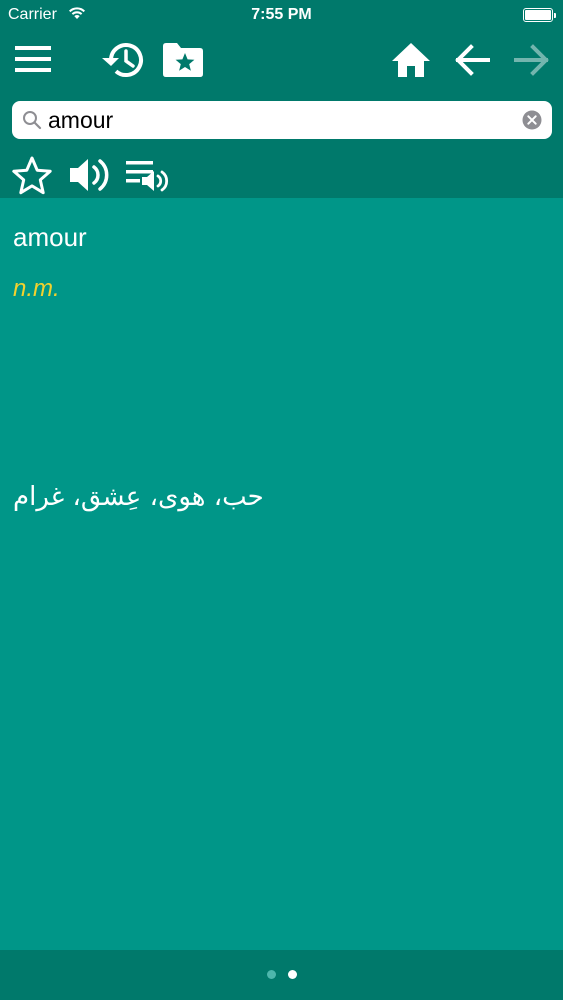 The width and height of the screenshot is (563, 1000). I want to click on history-icon, so click(122, 60).